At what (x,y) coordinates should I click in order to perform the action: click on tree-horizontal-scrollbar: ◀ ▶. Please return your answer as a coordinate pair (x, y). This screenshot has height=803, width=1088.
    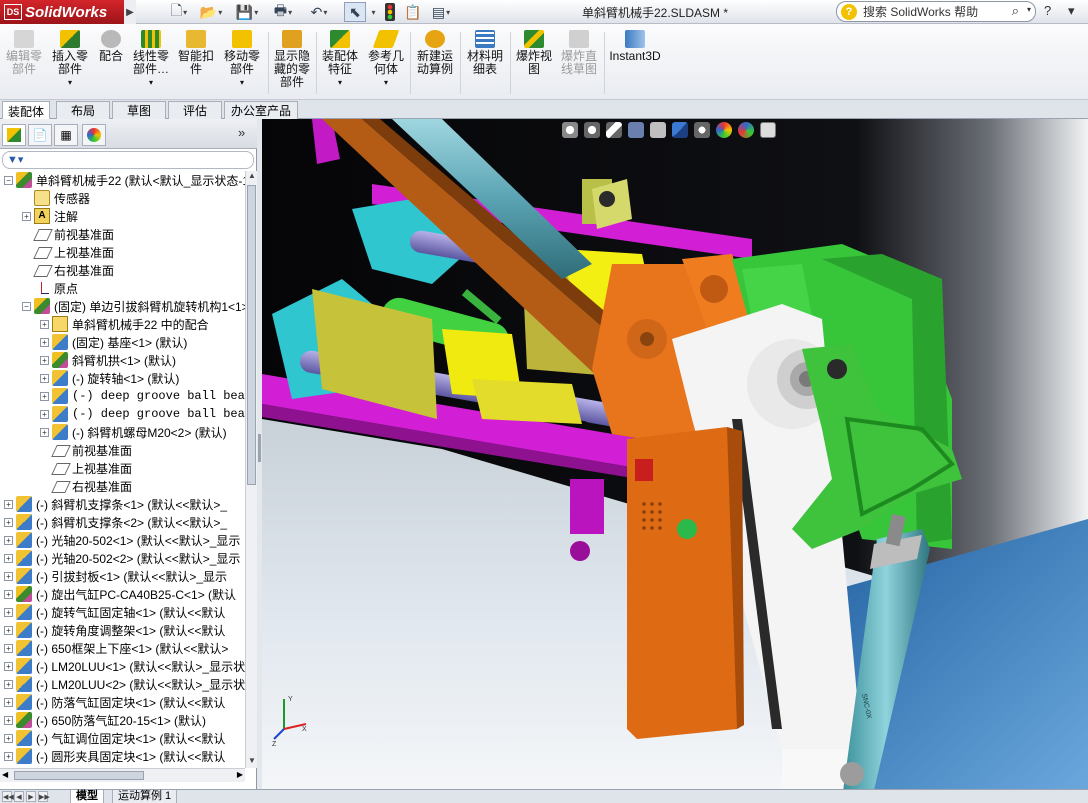
    Looking at the image, I should click on (122, 775).